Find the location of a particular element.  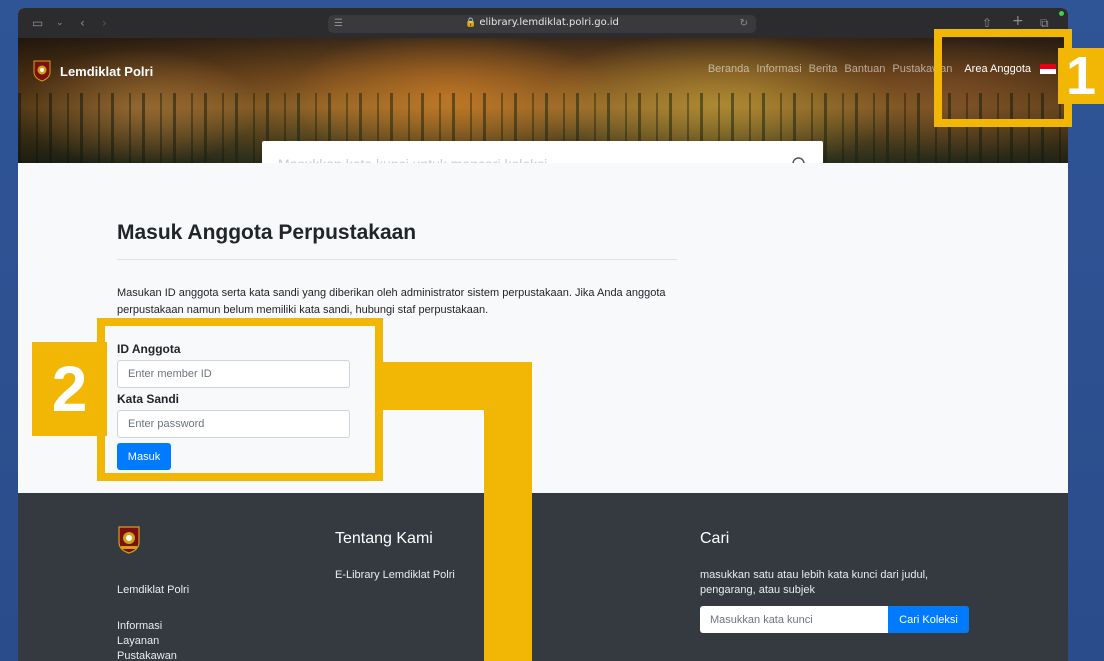

nav-bantuan: Bantuan is located at coordinates (864, 69).